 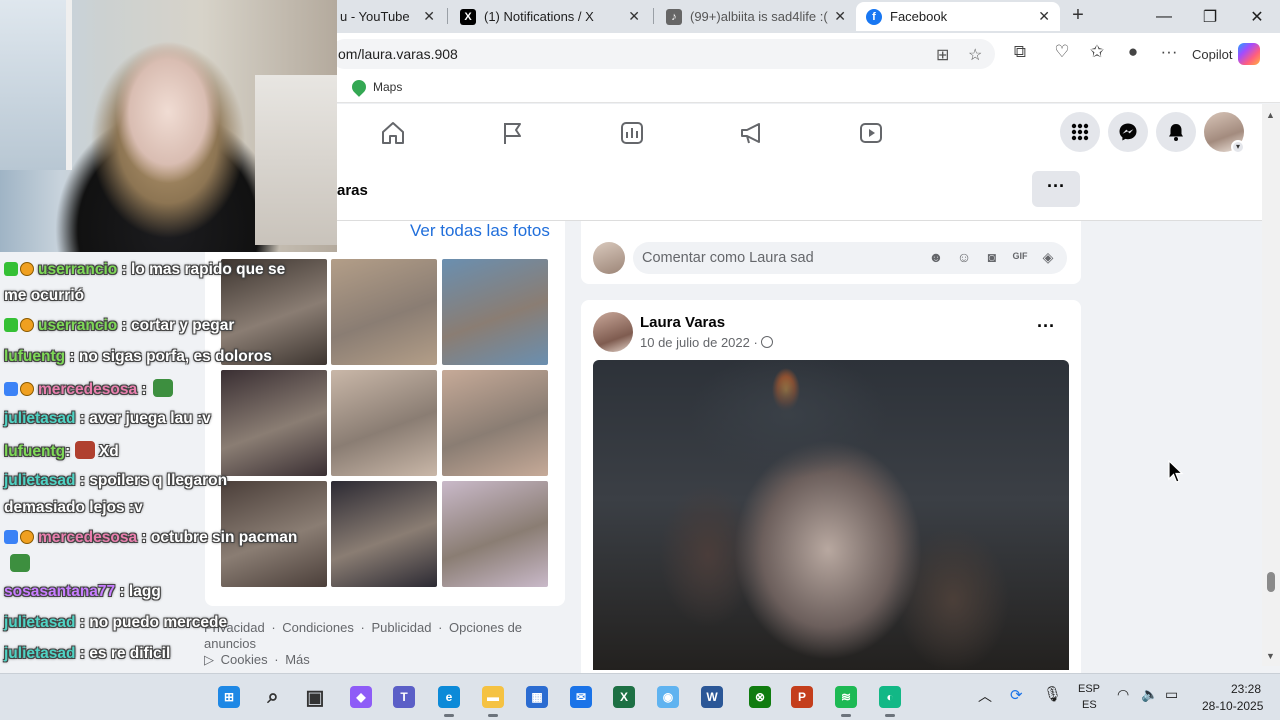 I want to click on browser-essentials-icon: ♡, so click(x=1062, y=52).